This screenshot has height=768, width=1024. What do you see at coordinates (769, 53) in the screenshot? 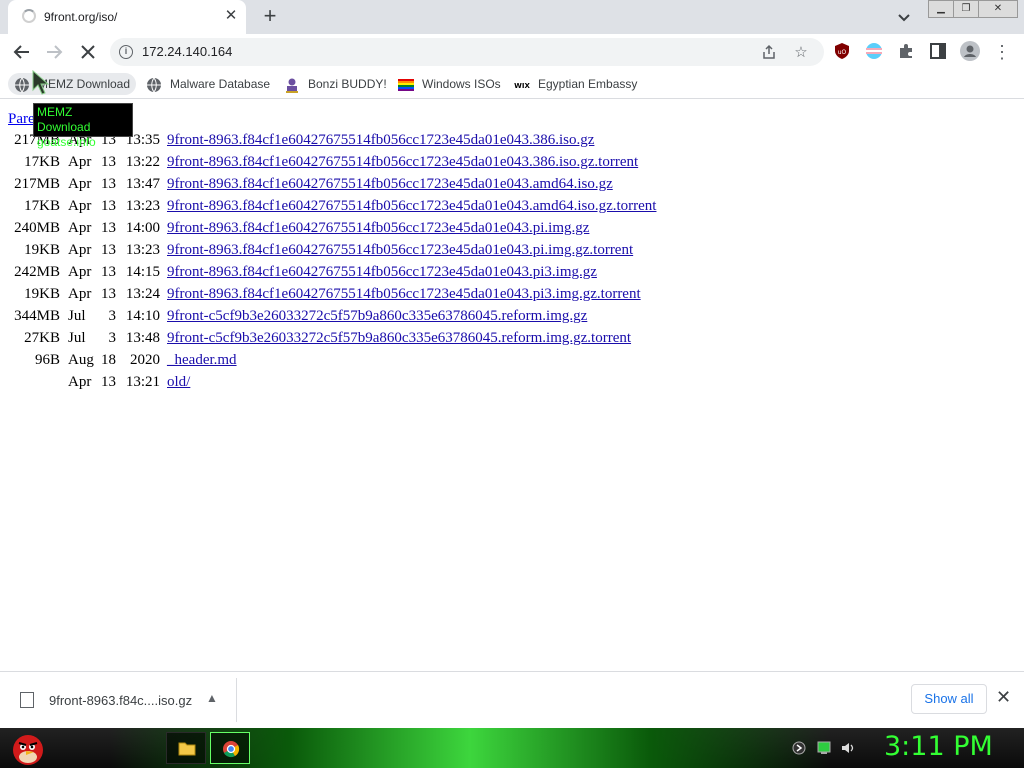
I see `share-icon` at bounding box center [769, 53].